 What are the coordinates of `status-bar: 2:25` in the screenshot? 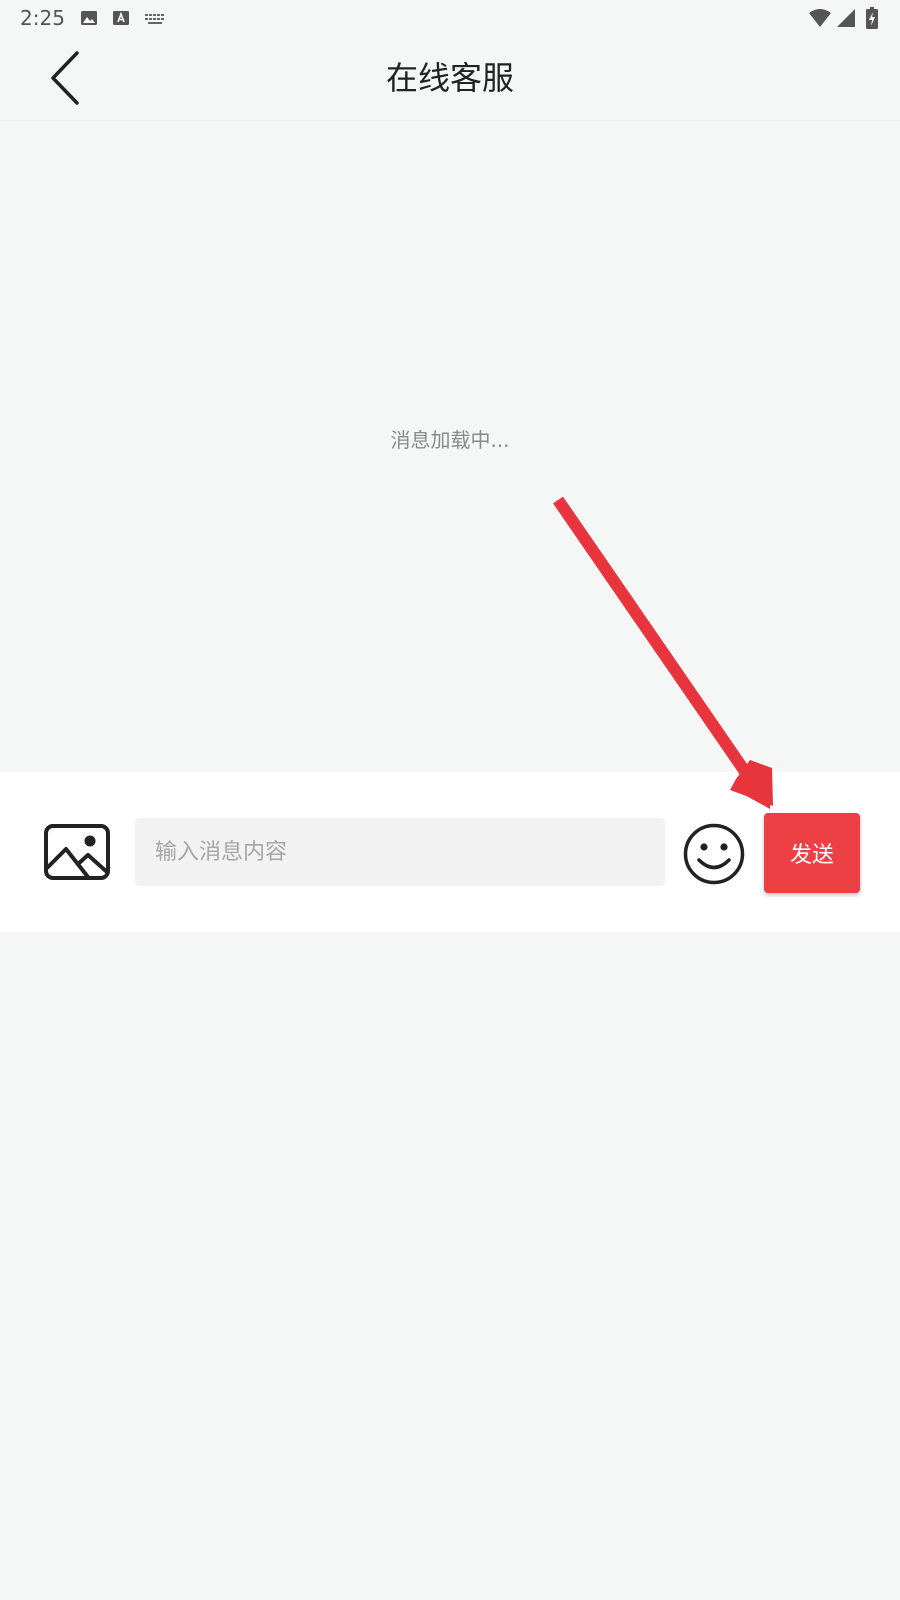 It's located at (450, 18).